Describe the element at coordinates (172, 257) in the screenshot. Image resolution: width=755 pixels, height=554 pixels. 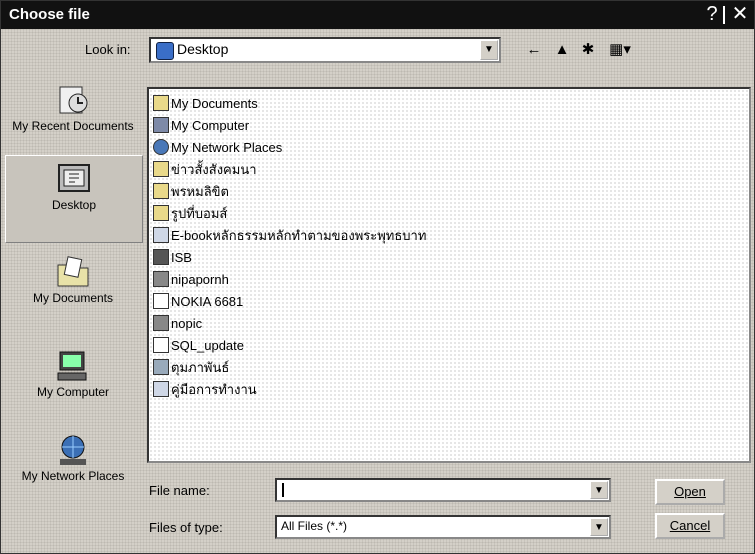
I see `list-item: ISB` at that location.